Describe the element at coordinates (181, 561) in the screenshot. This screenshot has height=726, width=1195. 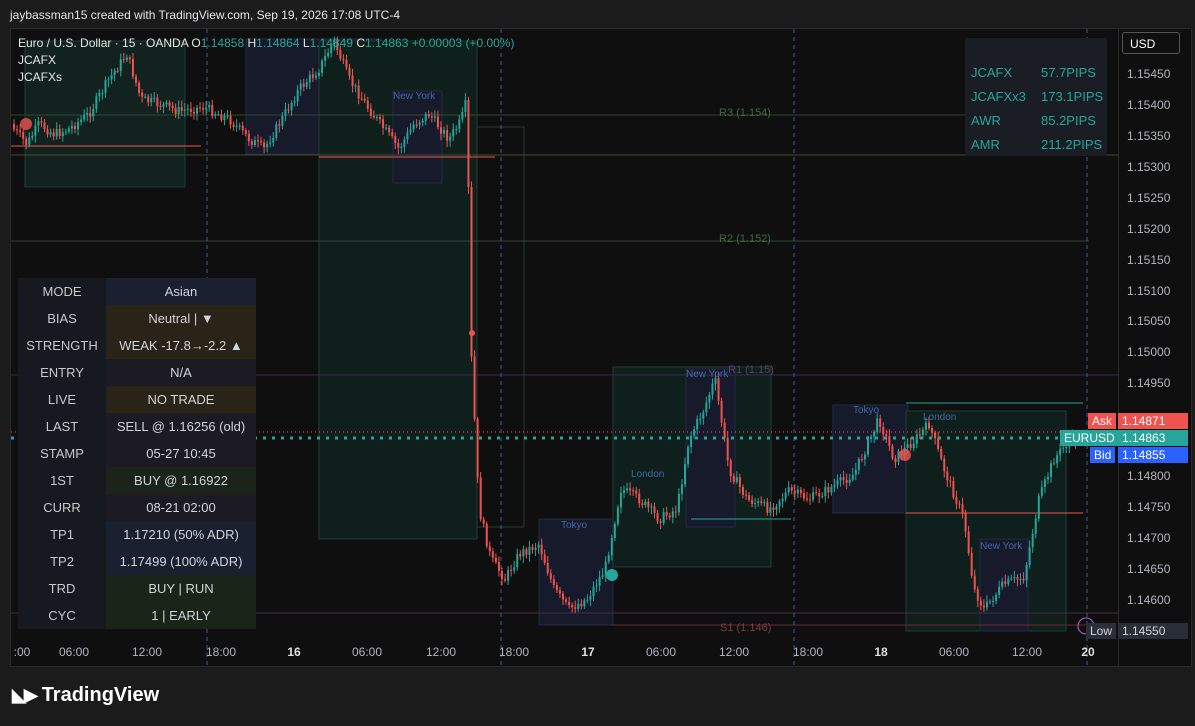
I see `info-value: 1.17499 (100% ADR)` at that location.